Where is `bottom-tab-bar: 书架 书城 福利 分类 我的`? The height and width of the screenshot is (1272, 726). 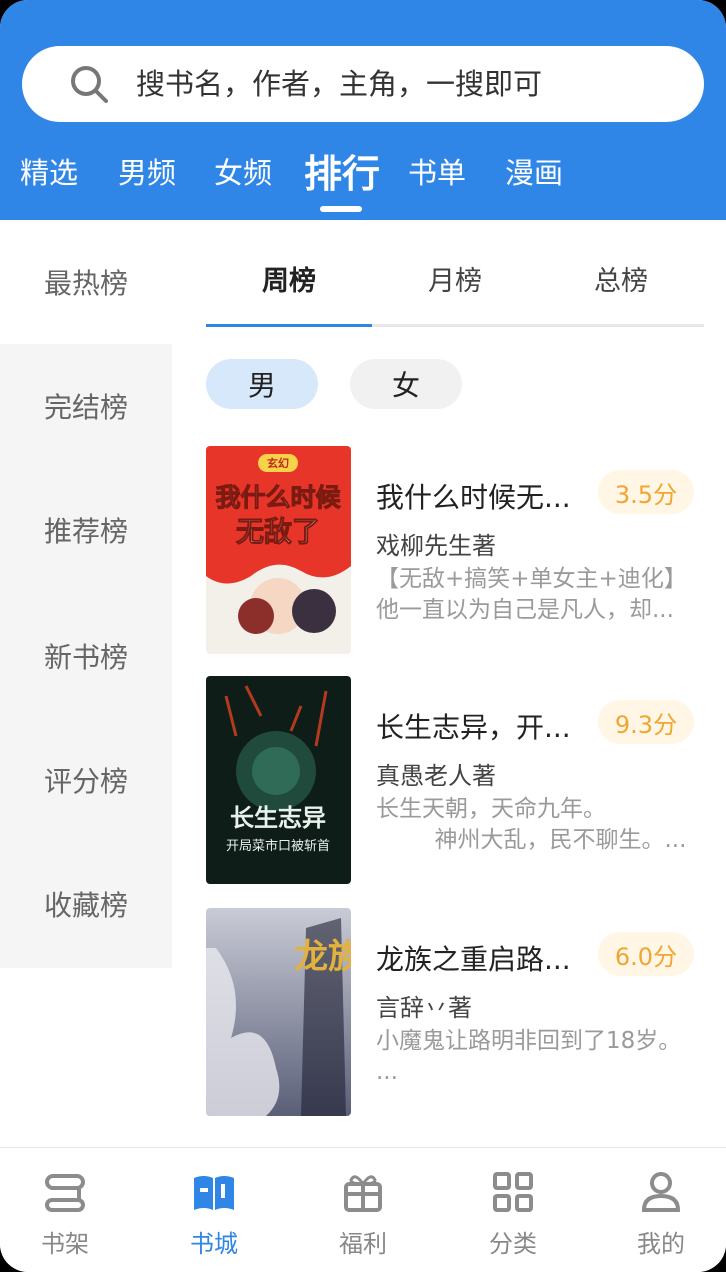 bottom-tab-bar: 书架 书城 福利 分类 我的 is located at coordinates (363, 1209).